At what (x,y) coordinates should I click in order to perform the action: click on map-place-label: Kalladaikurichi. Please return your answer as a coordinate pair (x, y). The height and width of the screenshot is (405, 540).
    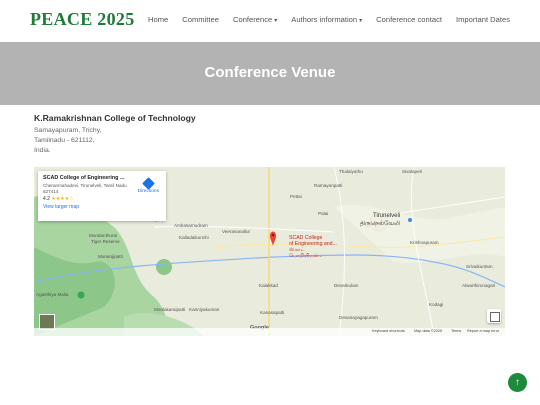
    Looking at the image, I should click on (194, 237).